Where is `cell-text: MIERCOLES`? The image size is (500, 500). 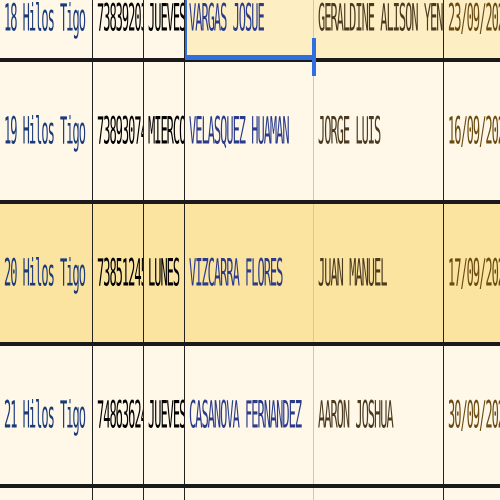
cell-text: MIERCOLES is located at coordinates (166, 131).